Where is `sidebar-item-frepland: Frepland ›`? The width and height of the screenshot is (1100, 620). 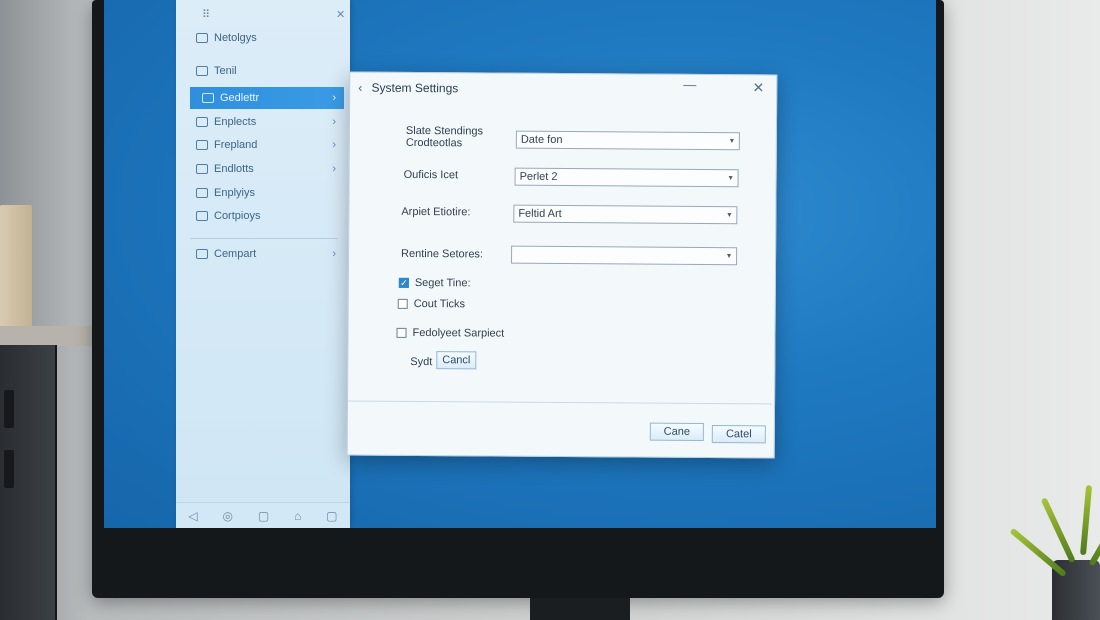
sidebar-item-frepland: Frepland › is located at coordinates (264, 145).